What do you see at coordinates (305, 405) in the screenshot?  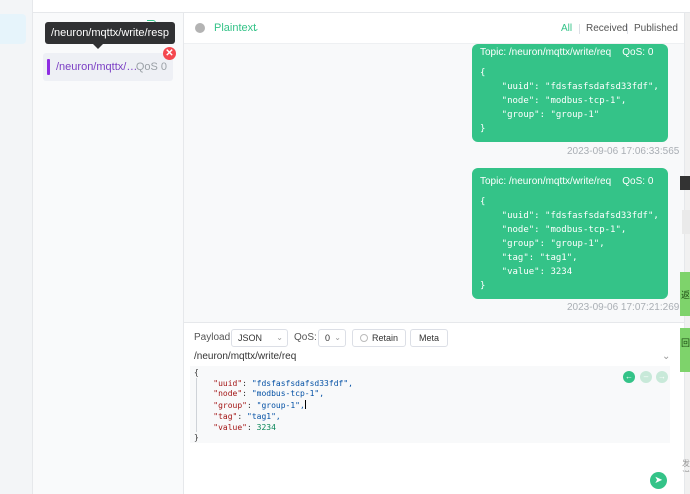 I see `text-cursor` at bounding box center [305, 405].